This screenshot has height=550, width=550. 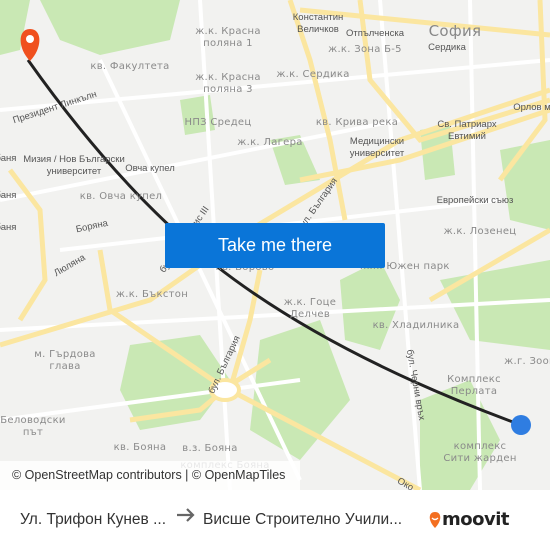 What do you see at coordinates (270, 142) in the screenshot?
I see `map-label: ж.к. Лагера` at bounding box center [270, 142].